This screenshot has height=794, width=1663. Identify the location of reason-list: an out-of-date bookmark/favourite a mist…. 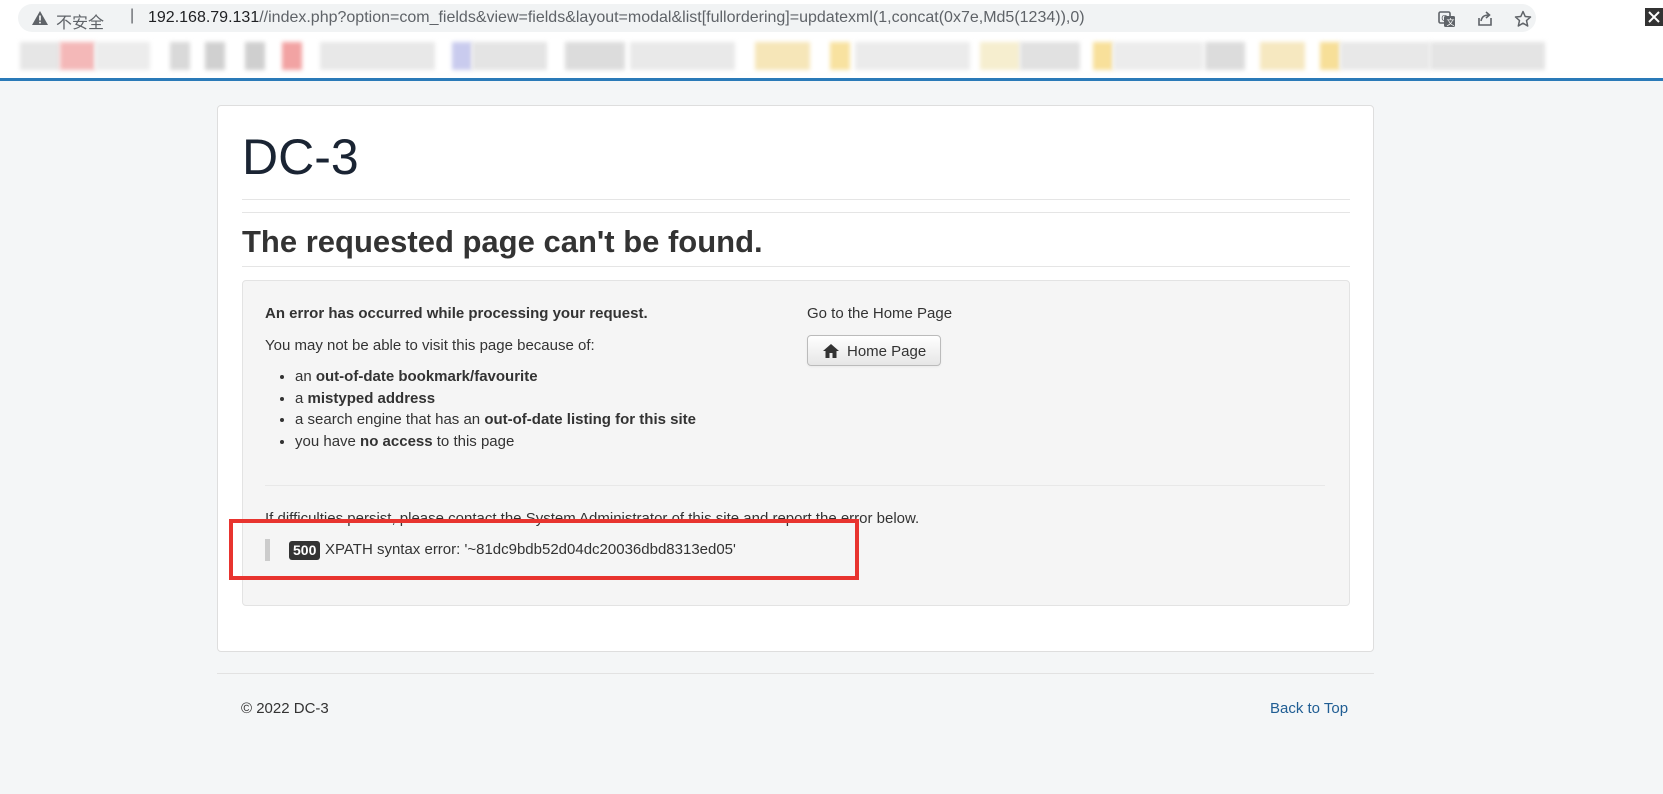
(480, 409).